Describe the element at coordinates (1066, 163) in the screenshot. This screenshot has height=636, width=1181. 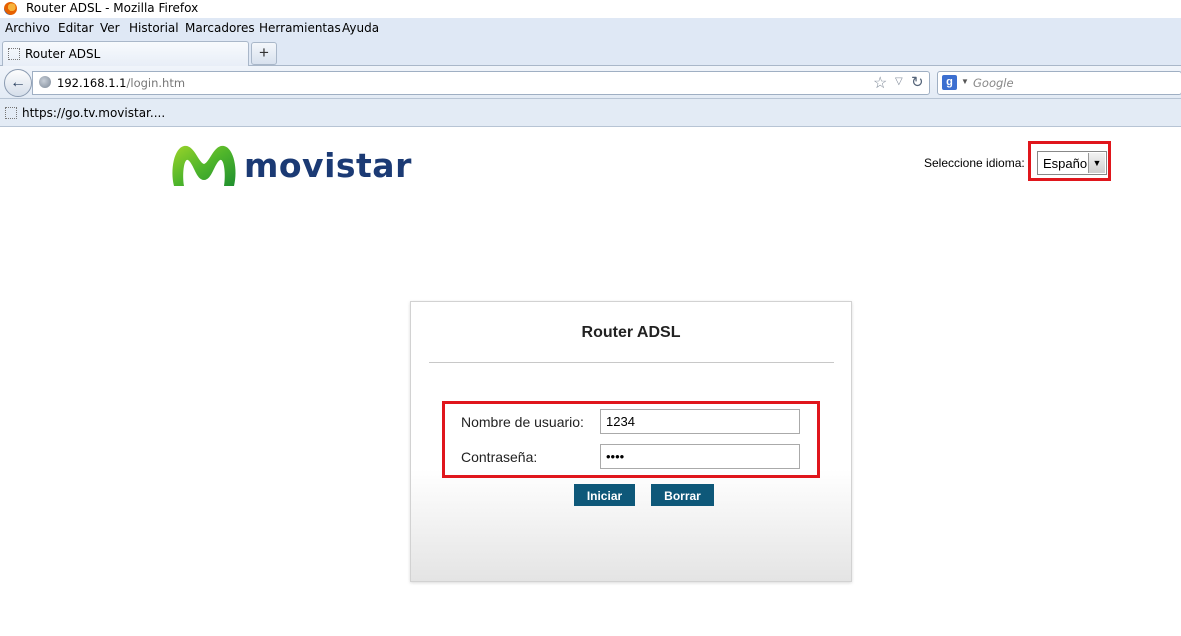
I see `language-value: Español` at that location.